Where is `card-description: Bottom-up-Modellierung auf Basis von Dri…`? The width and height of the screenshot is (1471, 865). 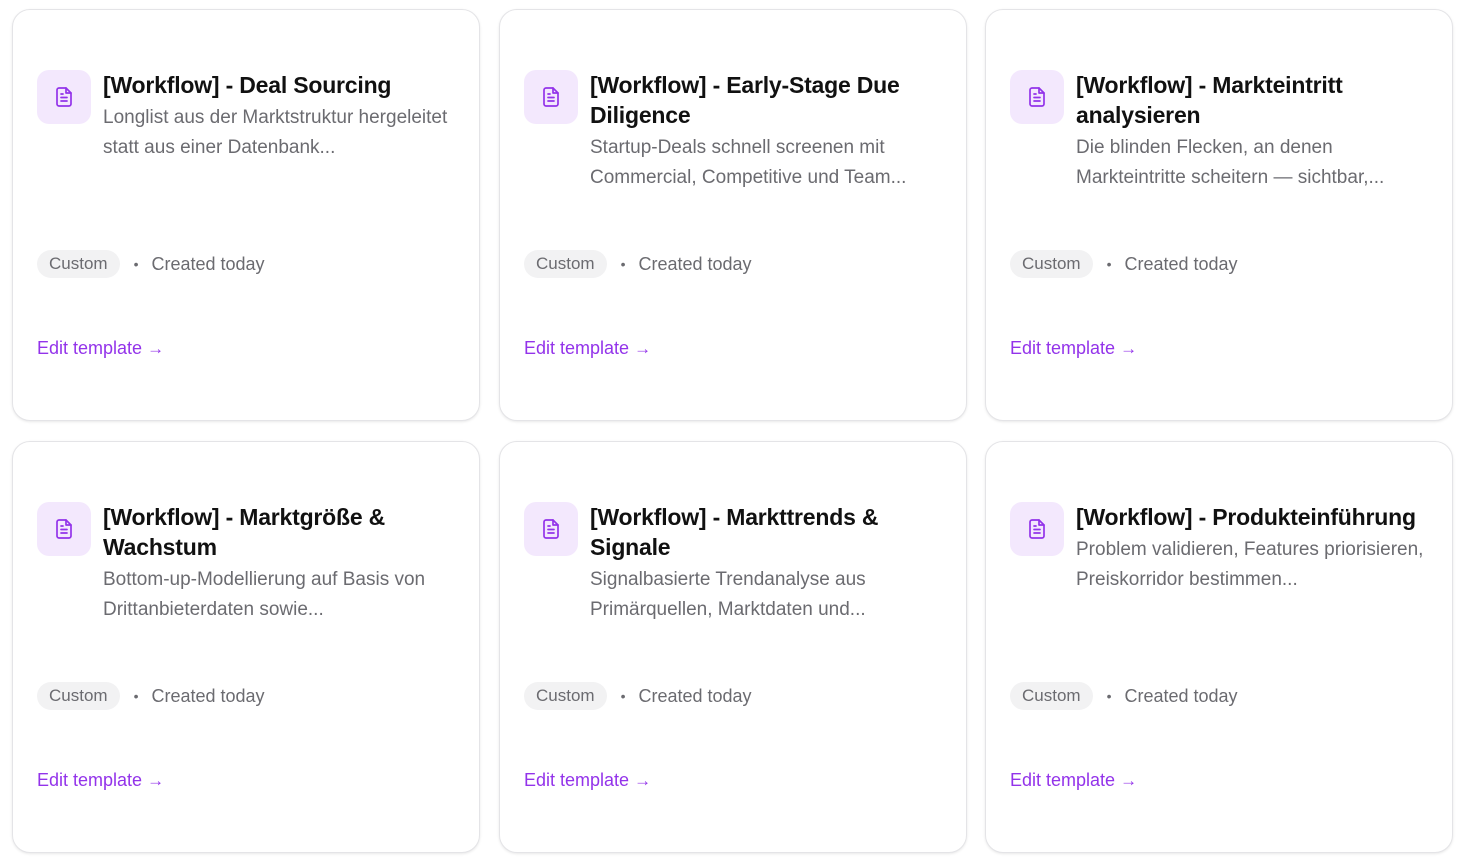
card-description: Bottom-up-Modellierung auf Basis von Dri… is located at coordinates (264, 594).